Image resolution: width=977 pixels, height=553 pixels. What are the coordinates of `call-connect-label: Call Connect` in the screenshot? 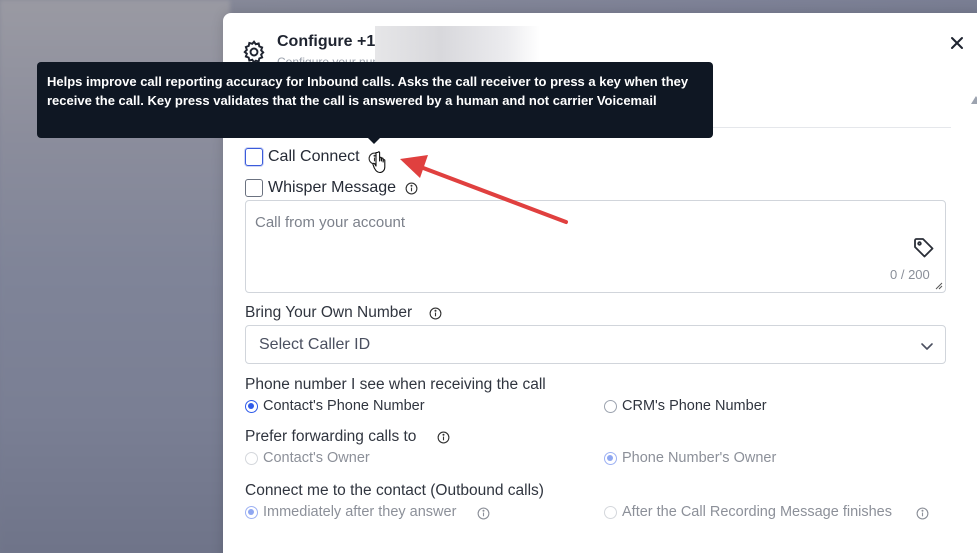 It's located at (314, 156).